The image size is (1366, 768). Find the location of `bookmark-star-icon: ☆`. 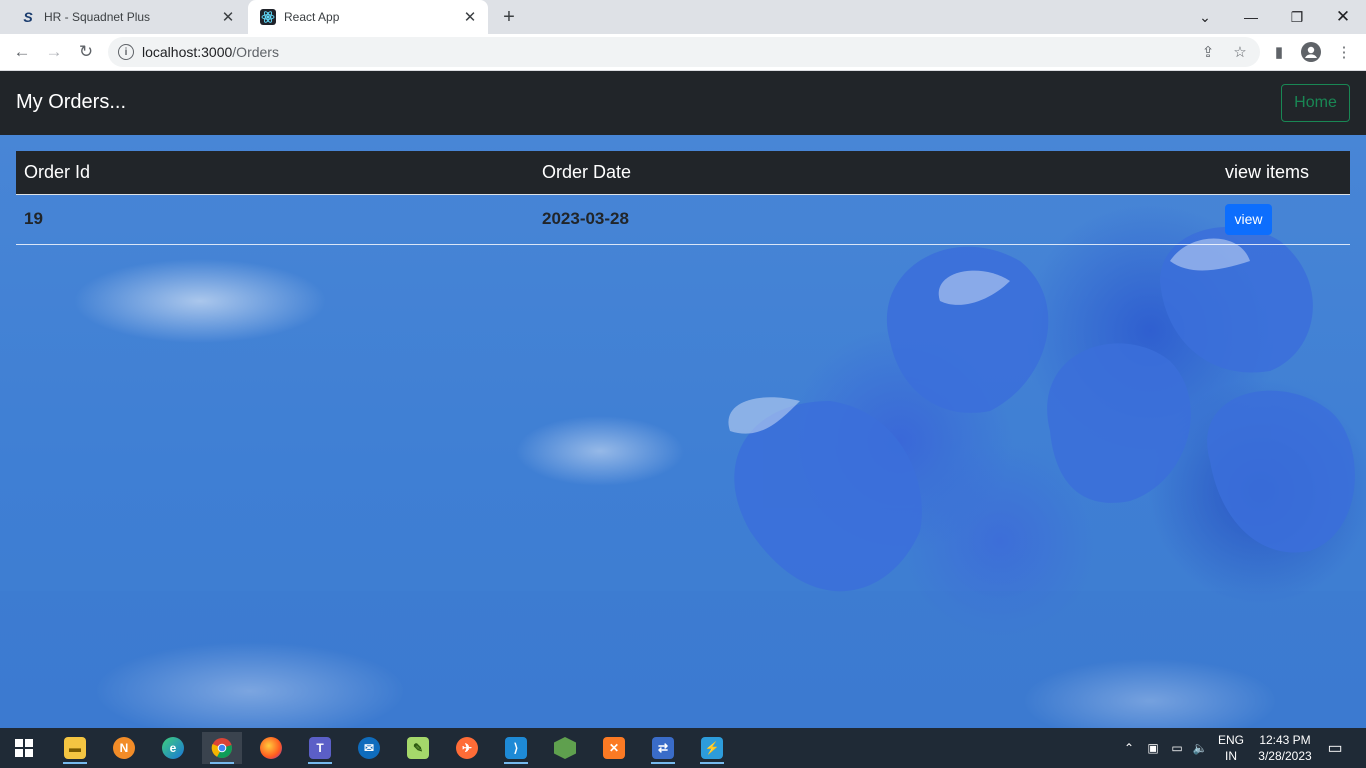

bookmark-star-icon: ☆ is located at coordinates (1240, 52).